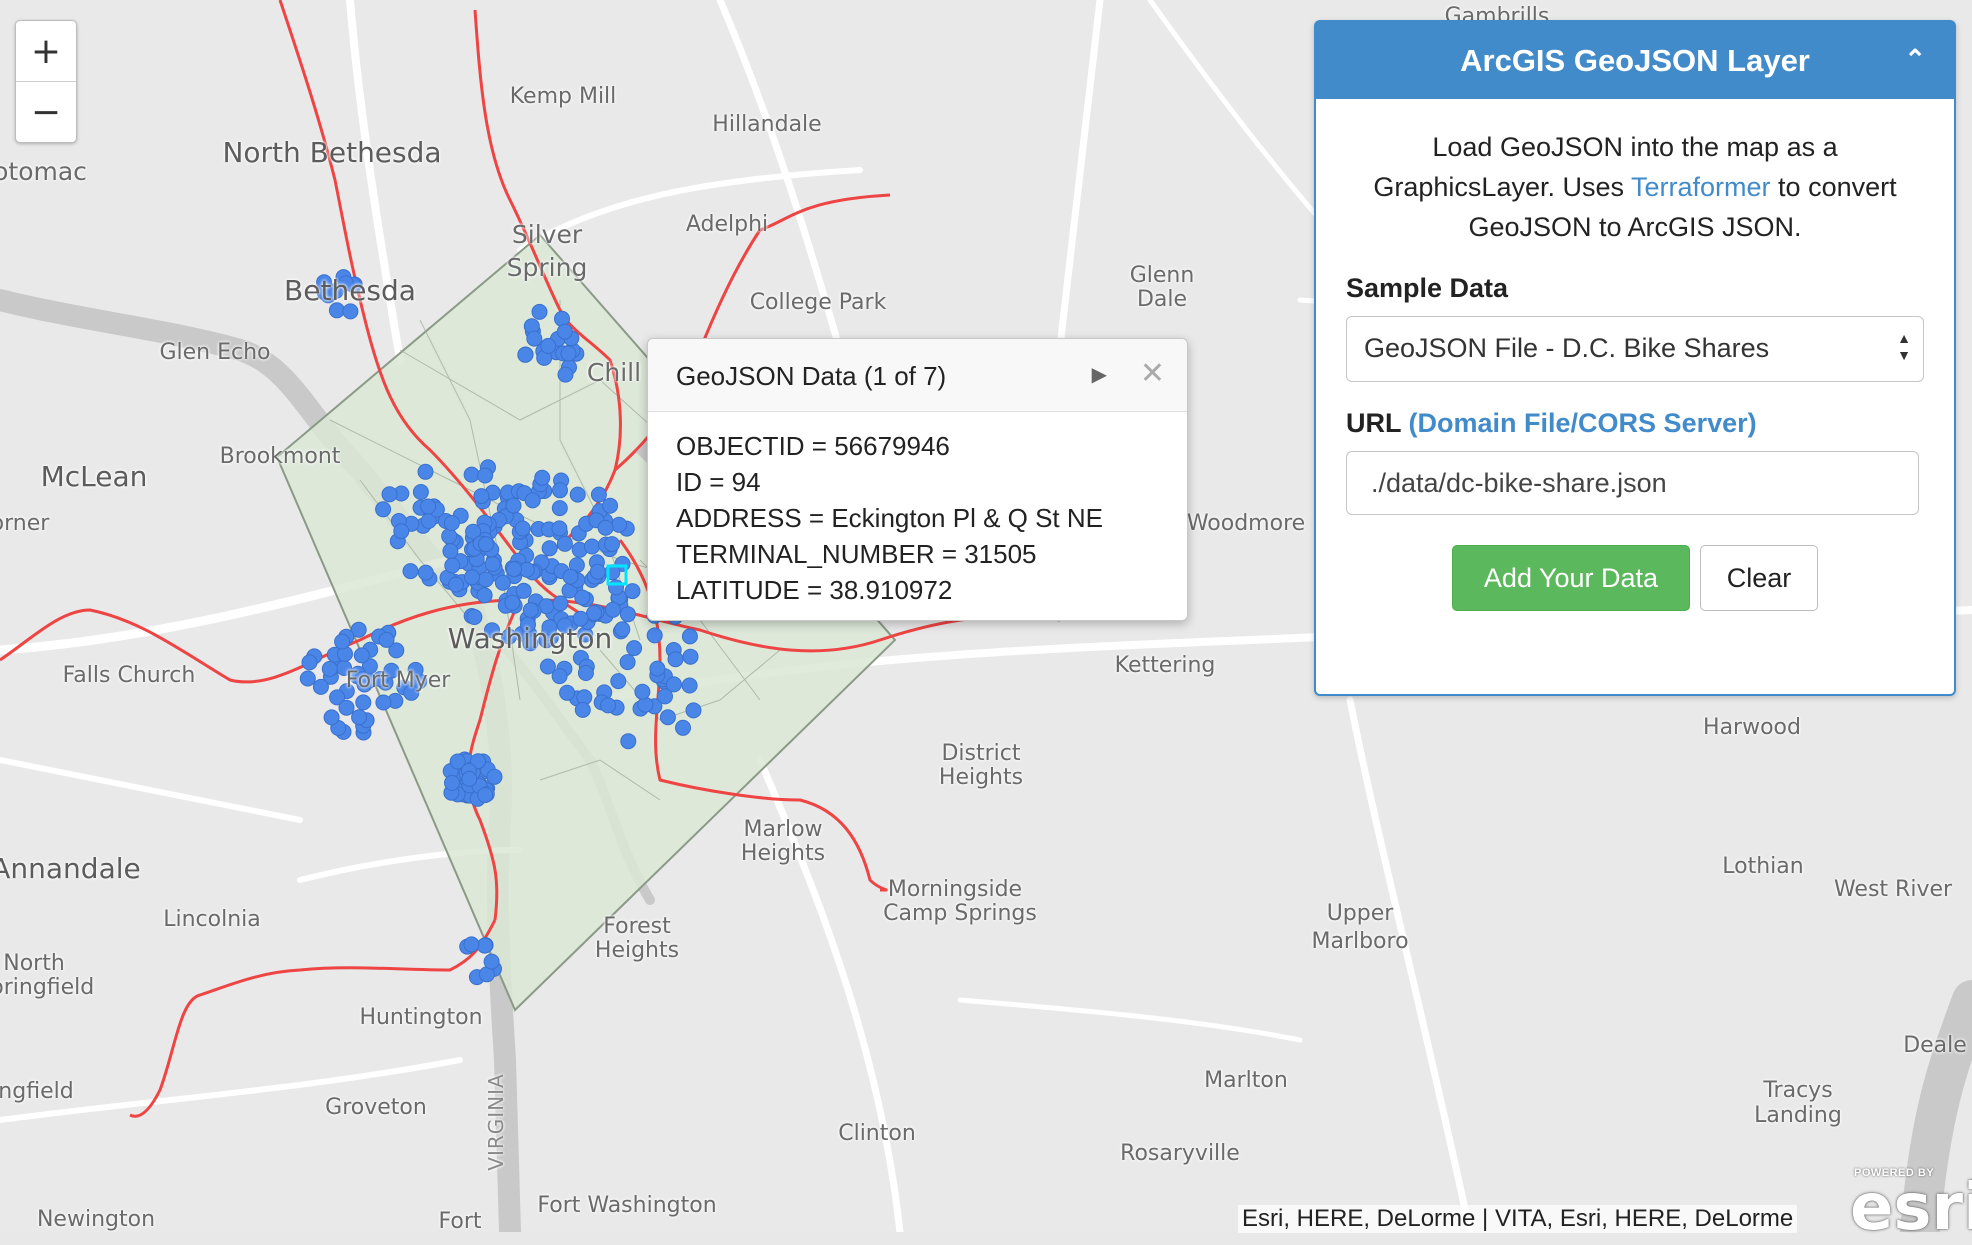 Image resolution: width=1972 pixels, height=1245 pixels. I want to click on zoom-out-button: −, so click(46, 112).